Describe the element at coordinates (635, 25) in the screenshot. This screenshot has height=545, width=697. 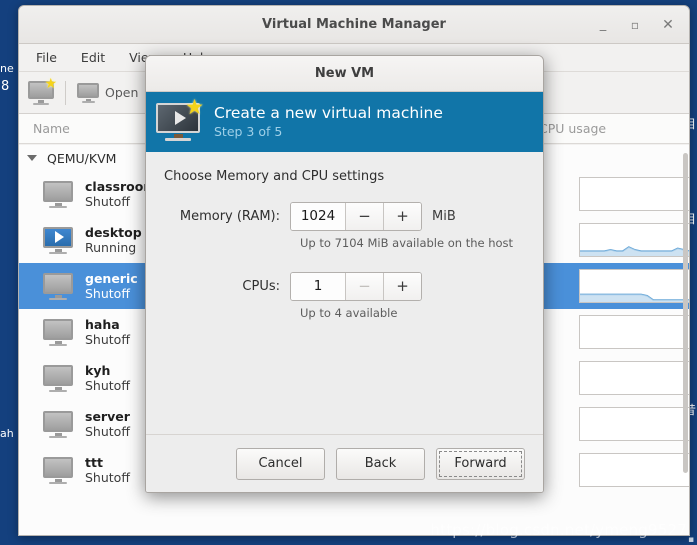
I see `maximize-button: ▫` at that location.